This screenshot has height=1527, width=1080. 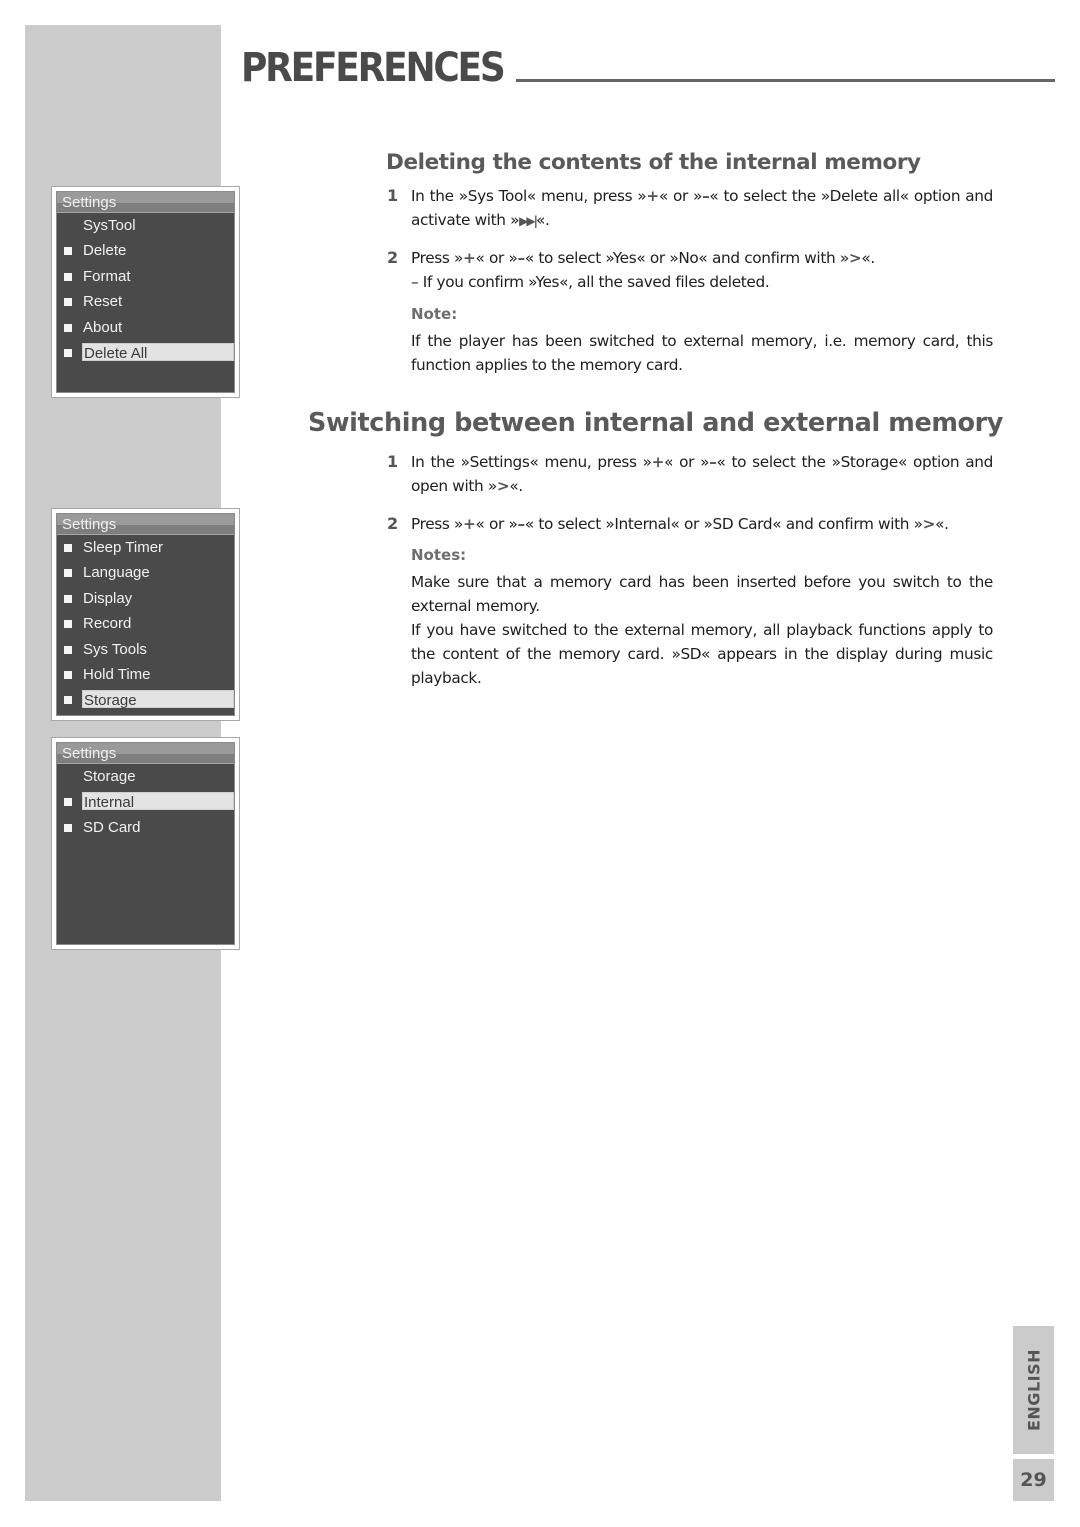 I want to click on menu-item-internal: Internal, so click(x=145, y=801).